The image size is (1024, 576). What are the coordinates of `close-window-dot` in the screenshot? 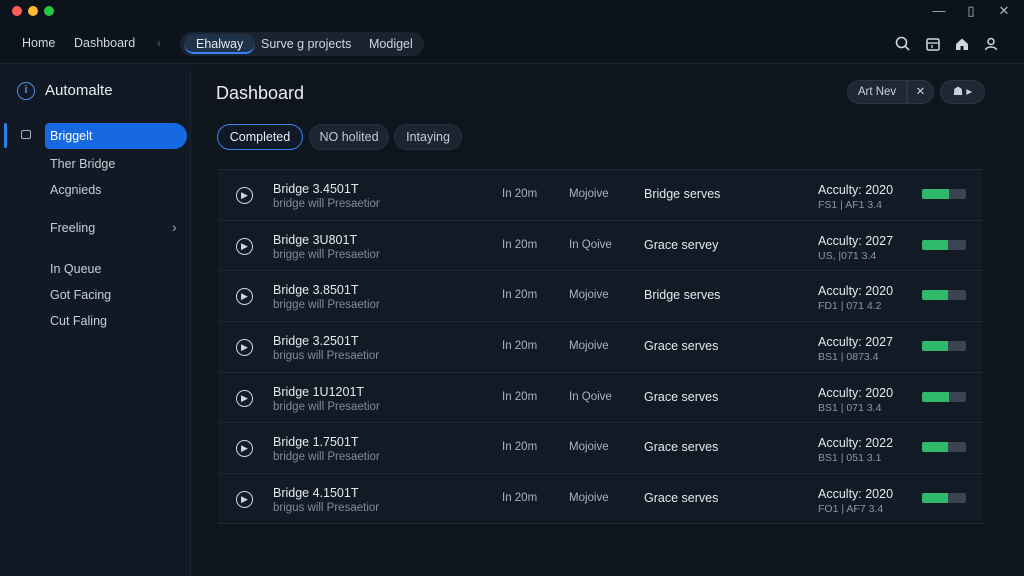 It's located at (17, 11).